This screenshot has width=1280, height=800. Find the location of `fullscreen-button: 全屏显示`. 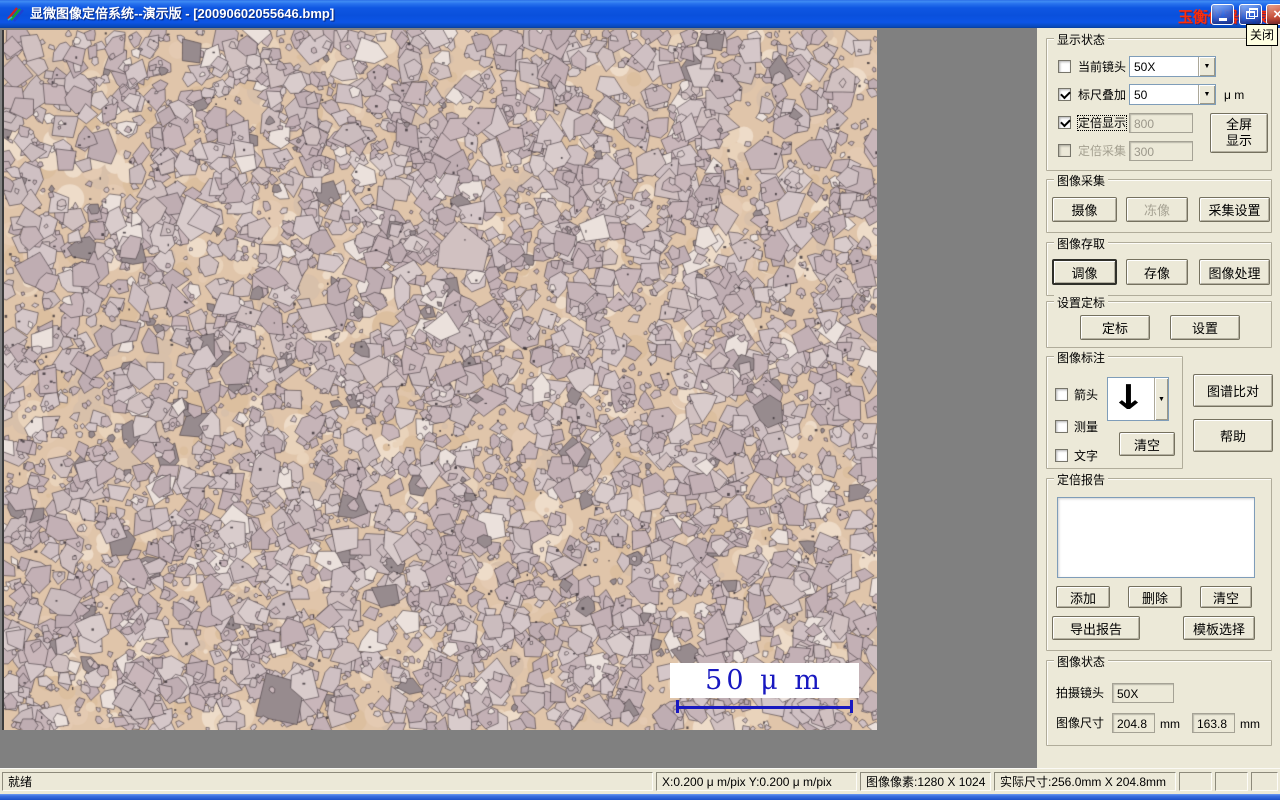

fullscreen-button: 全屏显示 is located at coordinates (1239, 133).